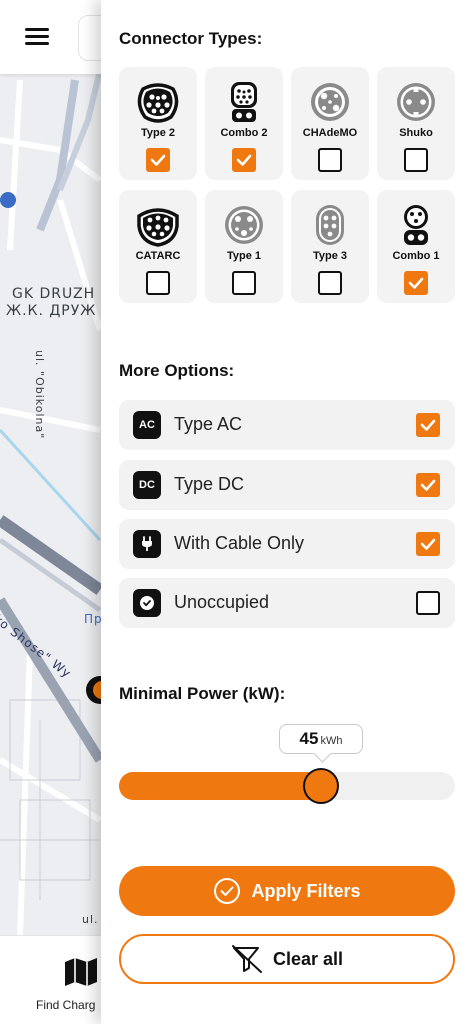 The height and width of the screenshot is (1024, 473). Describe the element at coordinates (222, 602) in the screenshot. I see `option-label: Unoccupied` at that location.